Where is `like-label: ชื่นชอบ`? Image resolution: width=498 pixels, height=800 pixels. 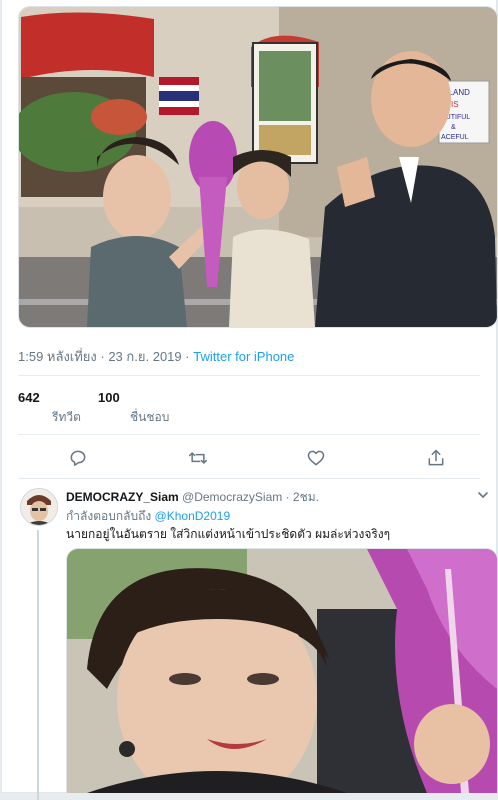 like-label: ชื่นชอบ is located at coordinates (150, 417).